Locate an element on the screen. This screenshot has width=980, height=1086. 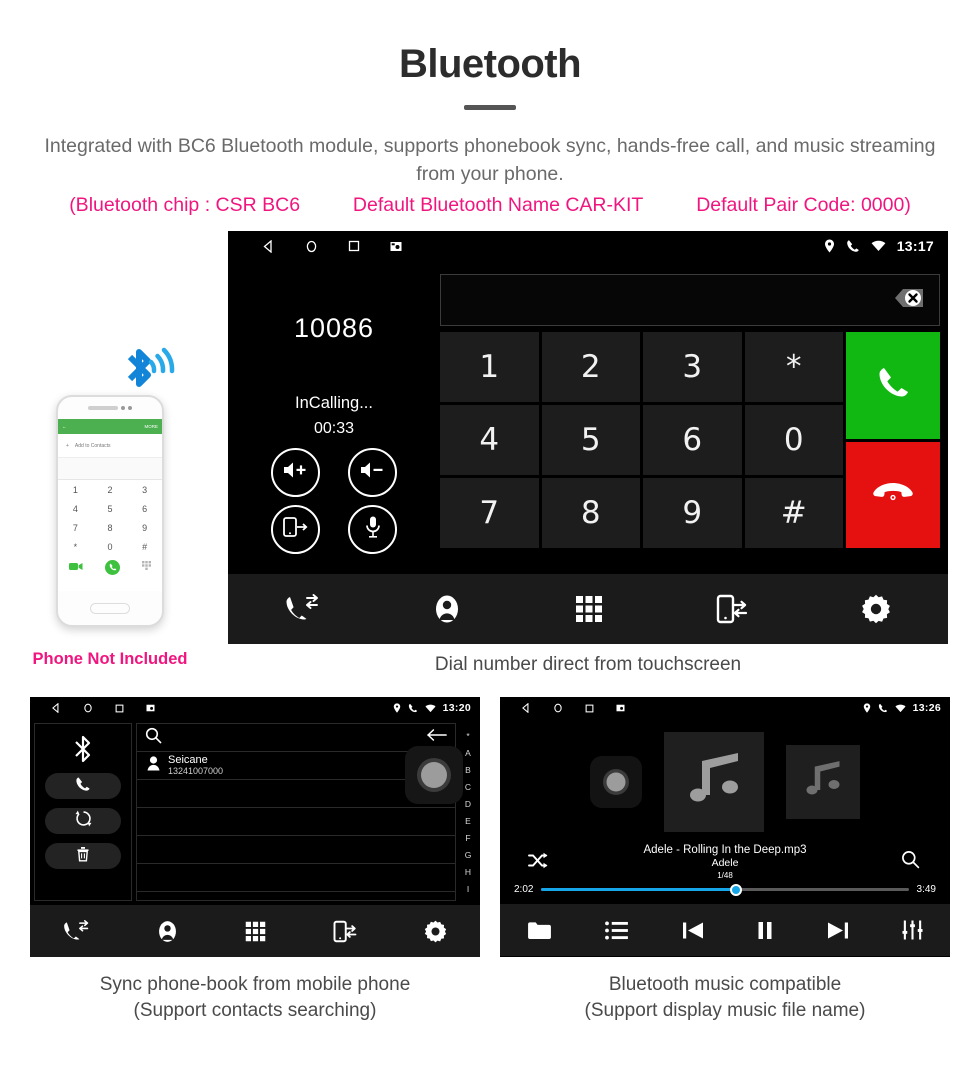
index-letter: B is located at coordinates (468, 770).